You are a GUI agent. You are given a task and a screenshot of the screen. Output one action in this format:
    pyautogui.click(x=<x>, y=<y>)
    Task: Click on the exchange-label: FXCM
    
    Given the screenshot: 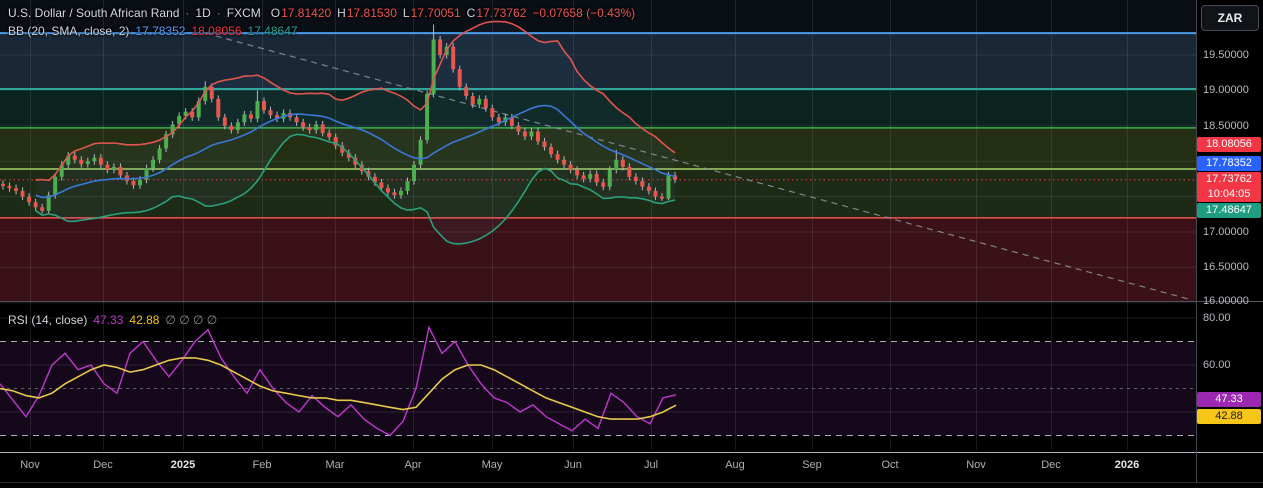 What is the action you would take?
    pyautogui.click(x=244, y=13)
    